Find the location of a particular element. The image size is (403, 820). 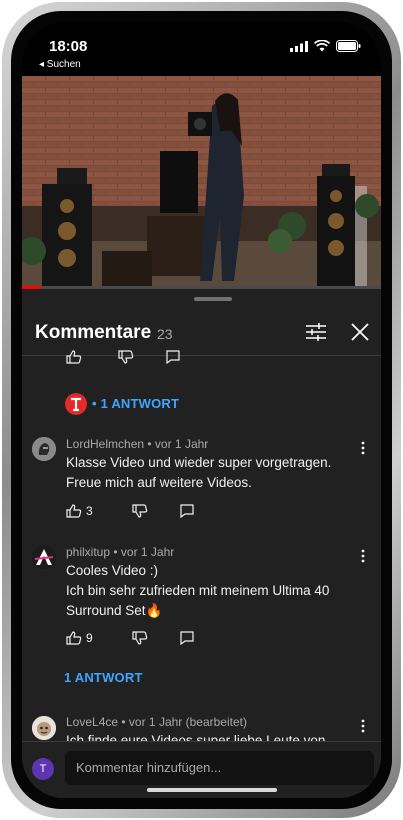

comments-title: Kommentare is located at coordinates (93, 332).